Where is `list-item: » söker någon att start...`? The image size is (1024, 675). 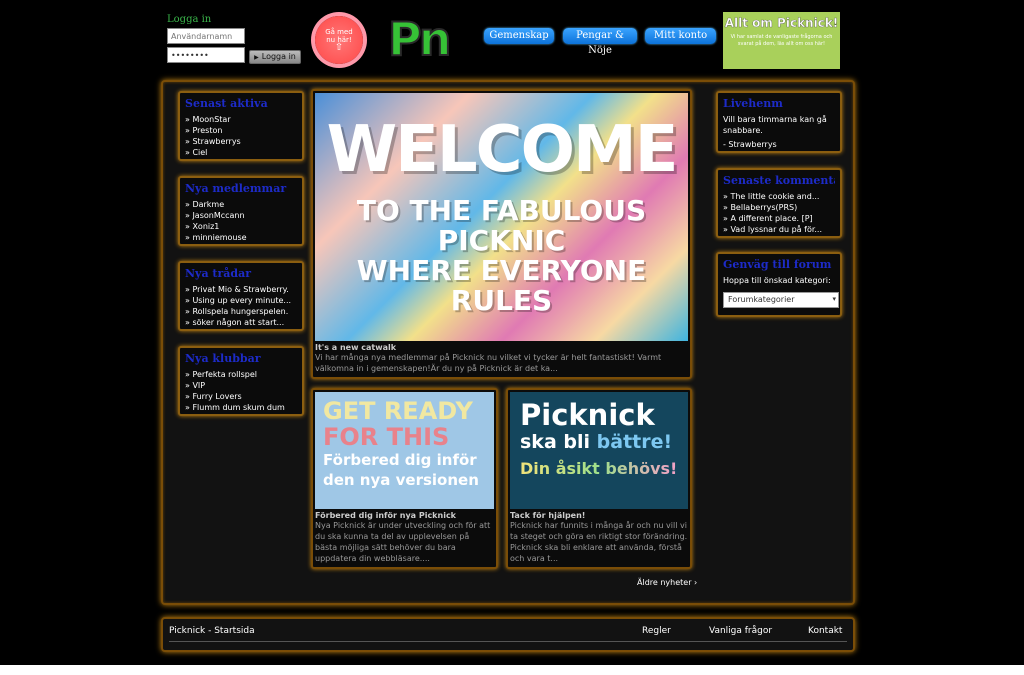 list-item: » söker någon att start... is located at coordinates (241, 322).